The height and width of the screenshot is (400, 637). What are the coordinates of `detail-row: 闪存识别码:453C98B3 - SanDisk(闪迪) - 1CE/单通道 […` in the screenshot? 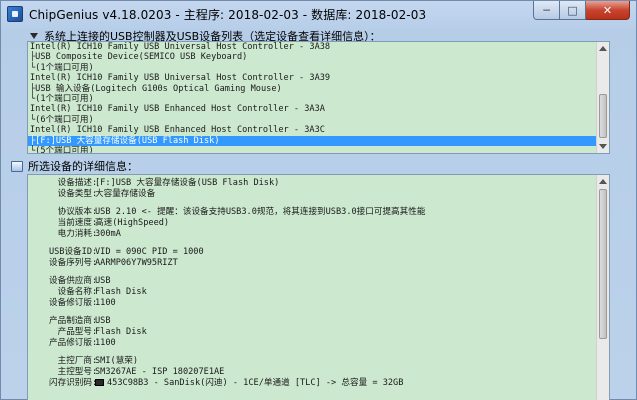 It's located at (312, 383).